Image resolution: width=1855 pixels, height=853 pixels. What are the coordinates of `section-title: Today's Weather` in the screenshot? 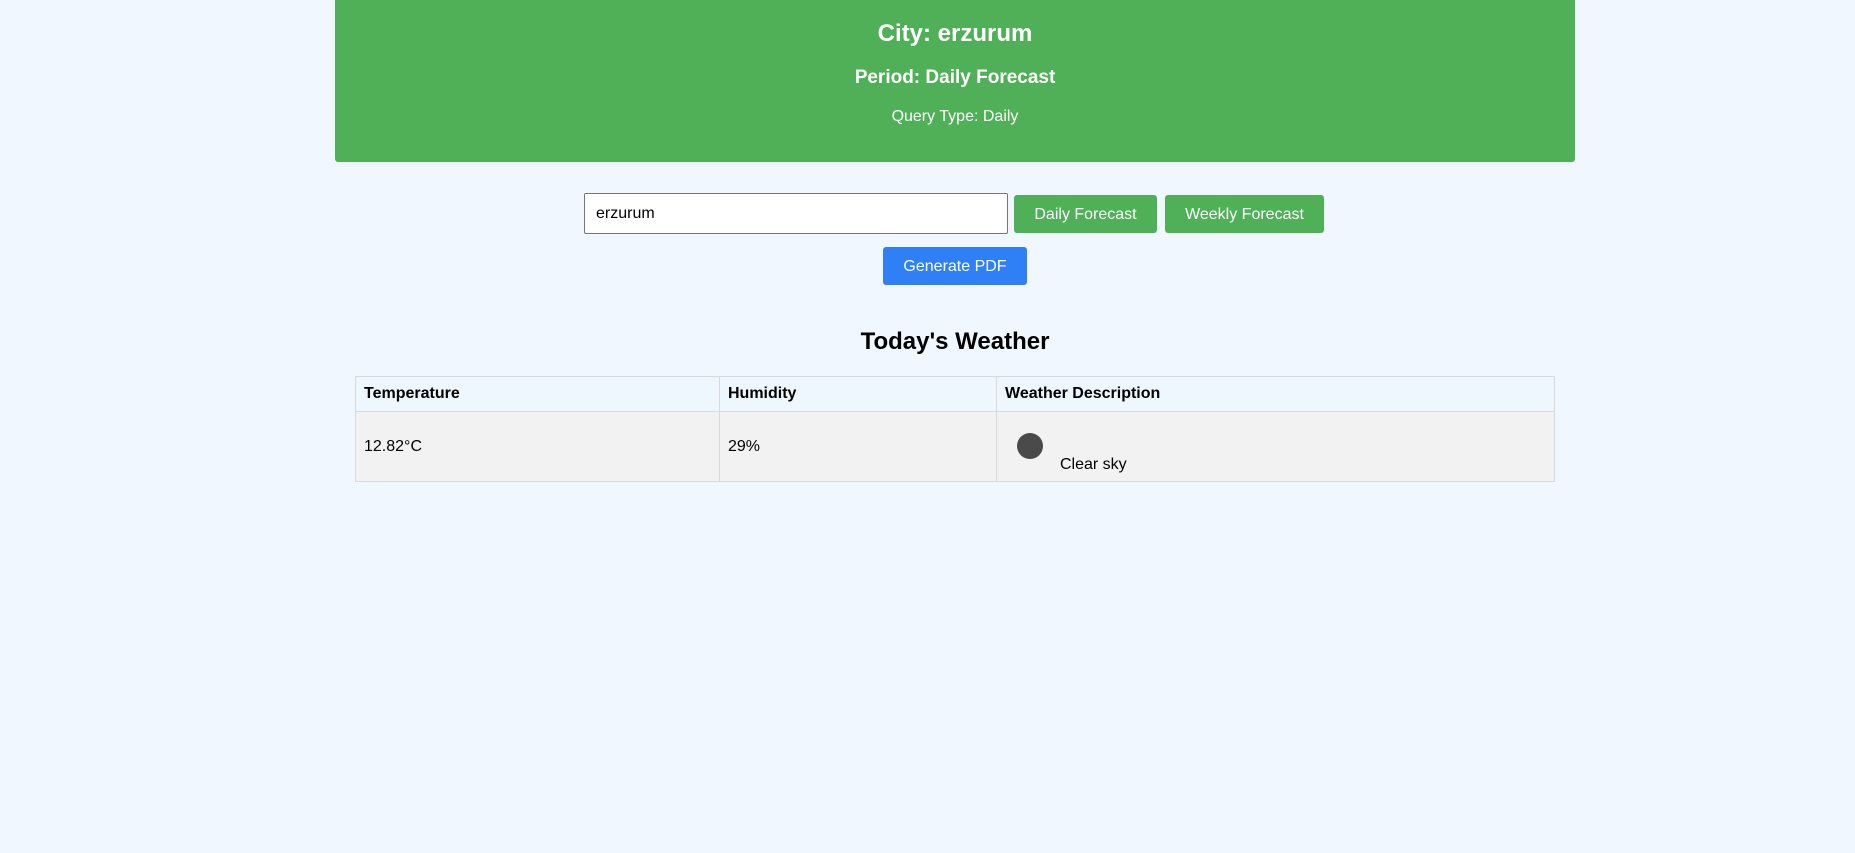 It's located at (955, 341).